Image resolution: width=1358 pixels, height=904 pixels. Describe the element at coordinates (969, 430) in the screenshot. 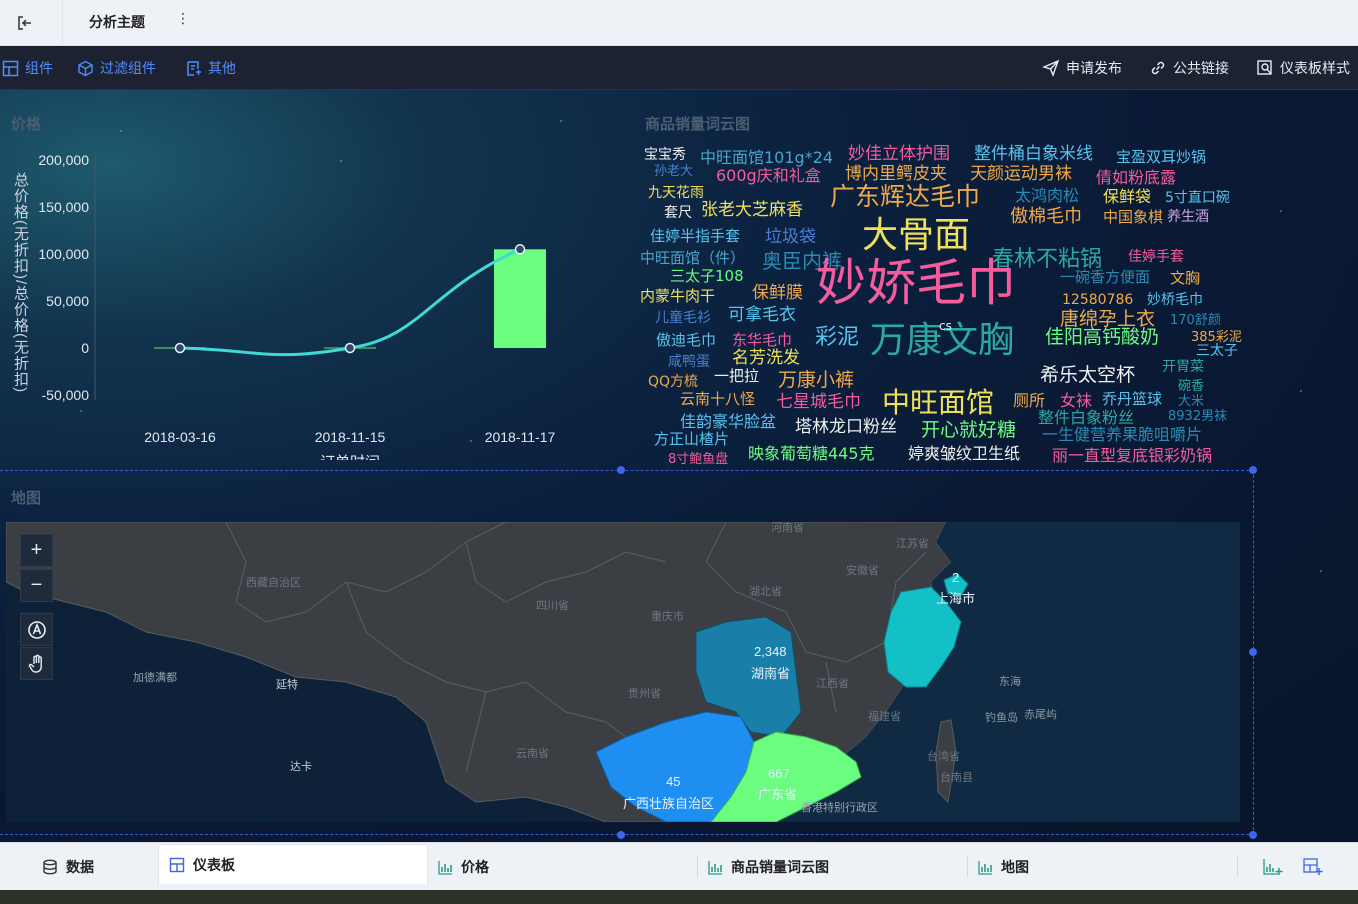

I see `wordcloud-word: 开心就好糖` at that location.